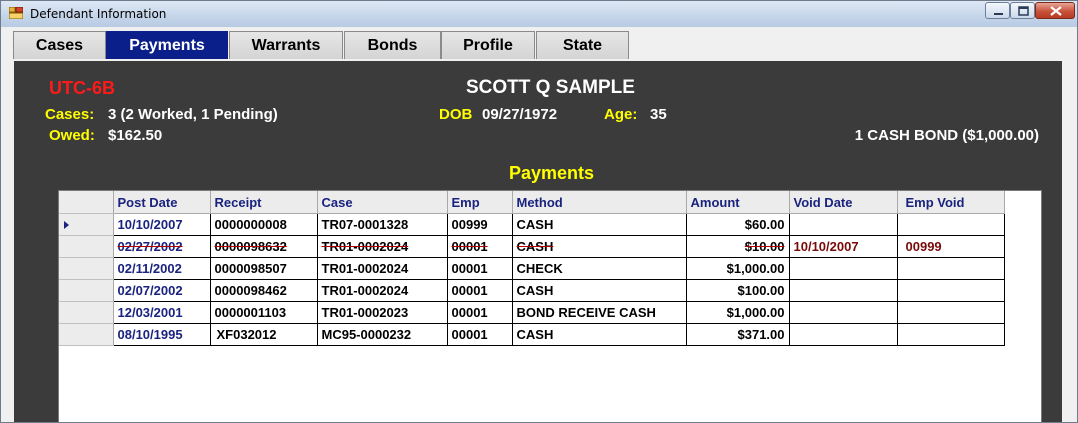 The width and height of the screenshot is (1078, 423). What do you see at coordinates (946, 135) in the screenshot?
I see `bond-summary: 1 CASH BOND ($1,000.00)` at bounding box center [946, 135].